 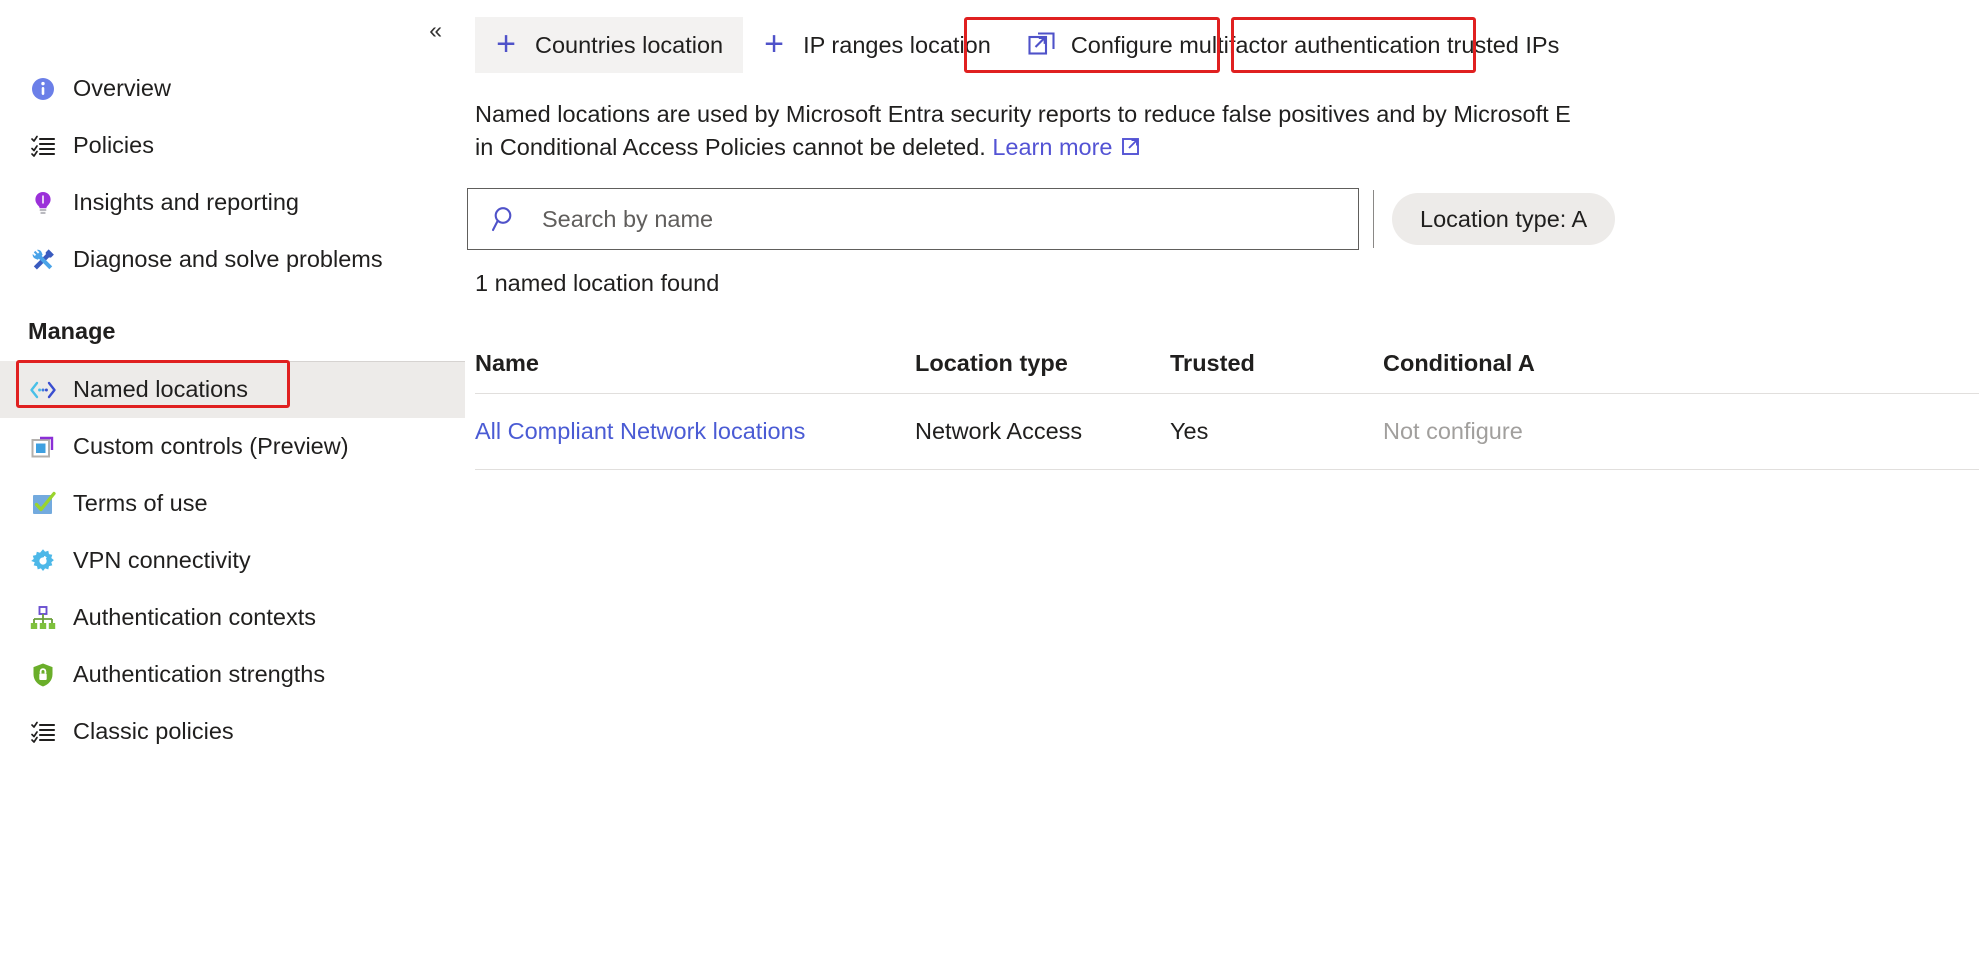 I want to click on search-placeholder: Search by name, so click(x=628, y=218).